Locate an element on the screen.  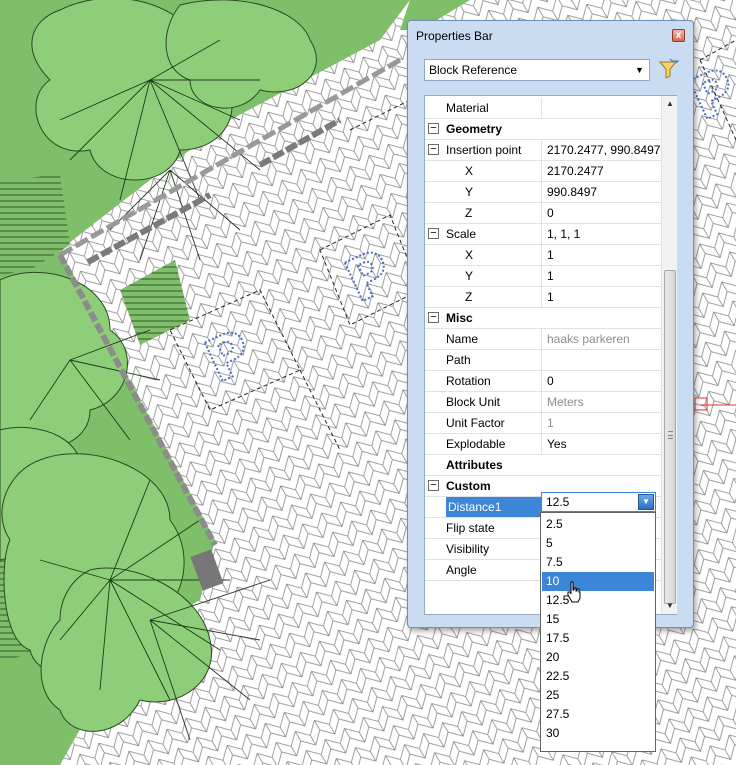
dropdown-option-highlighted: 10 is located at coordinates (598, 581).